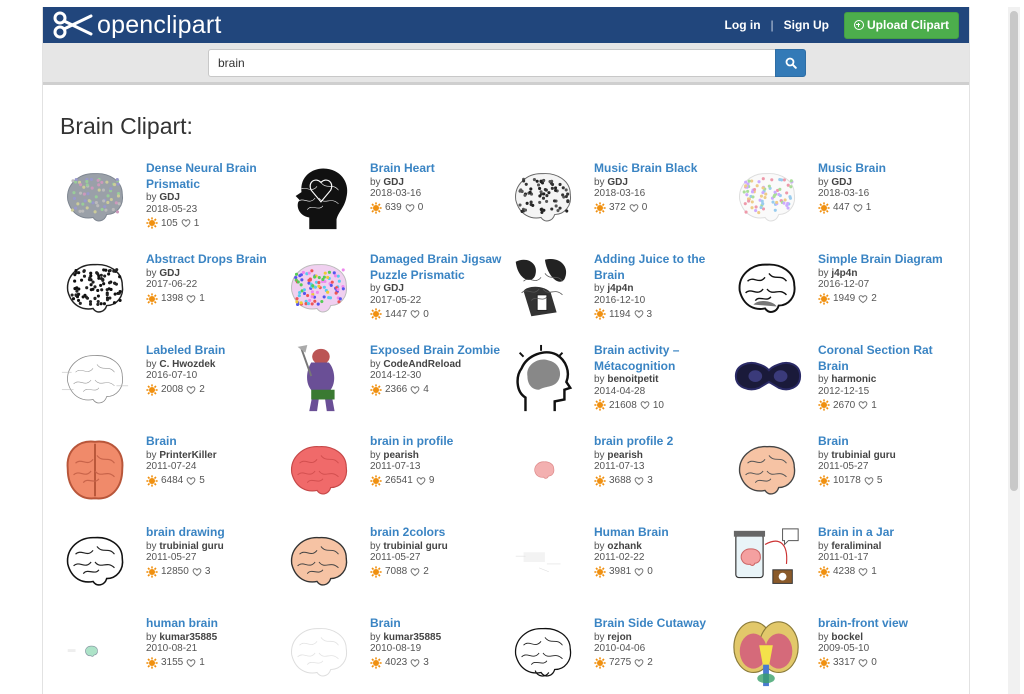 This screenshot has height=694, width=1024. I want to click on author-link: harmonic, so click(853, 379).